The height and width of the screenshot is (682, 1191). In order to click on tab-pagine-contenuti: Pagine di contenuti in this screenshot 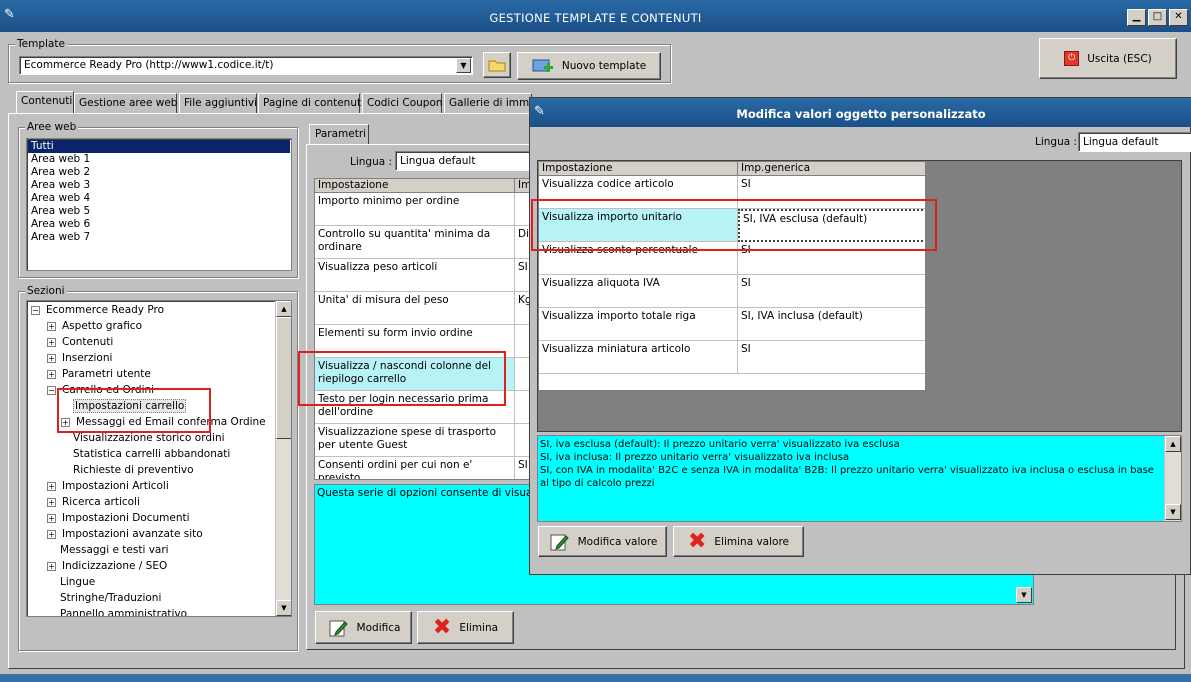, I will do `click(311, 103)`.